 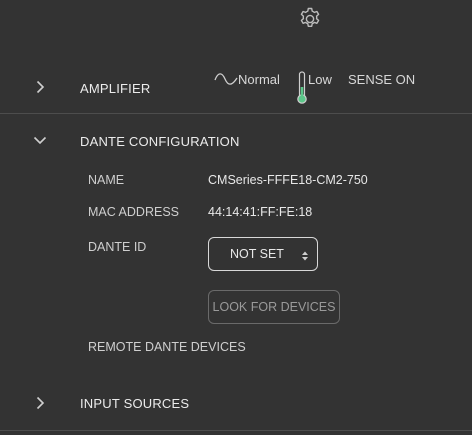 I want to click on dante-id-select: NOT SET, so click(x=263, y=254).